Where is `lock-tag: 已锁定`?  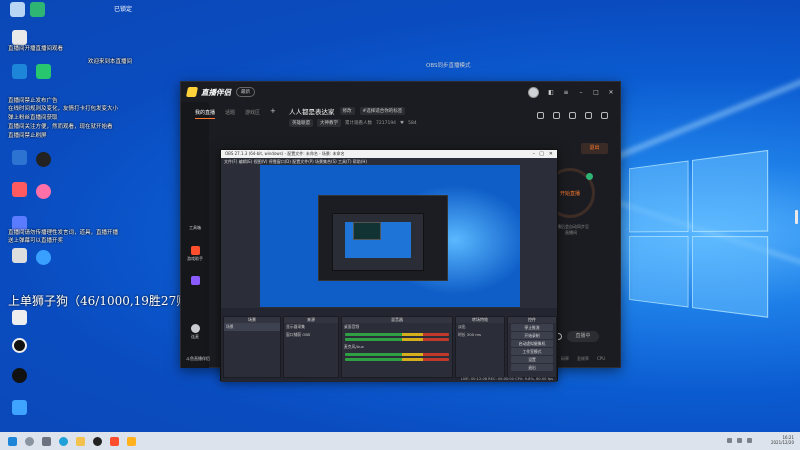
lock-tag: 已锁定 is located at coordinates (123, 9).